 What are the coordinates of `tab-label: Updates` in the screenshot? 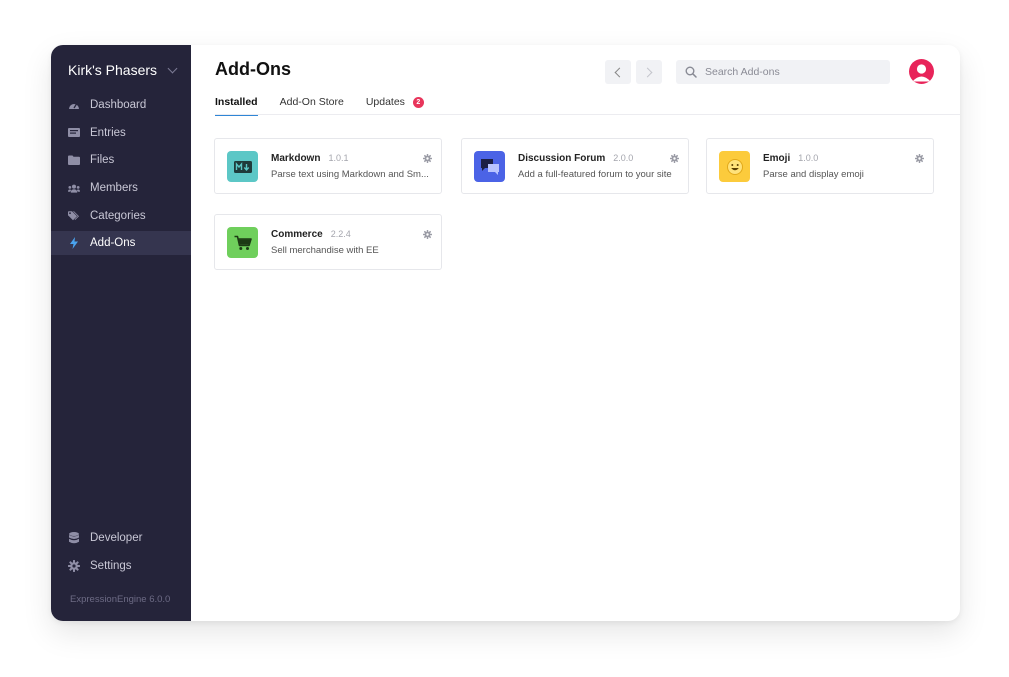 It's located at (385, 102).